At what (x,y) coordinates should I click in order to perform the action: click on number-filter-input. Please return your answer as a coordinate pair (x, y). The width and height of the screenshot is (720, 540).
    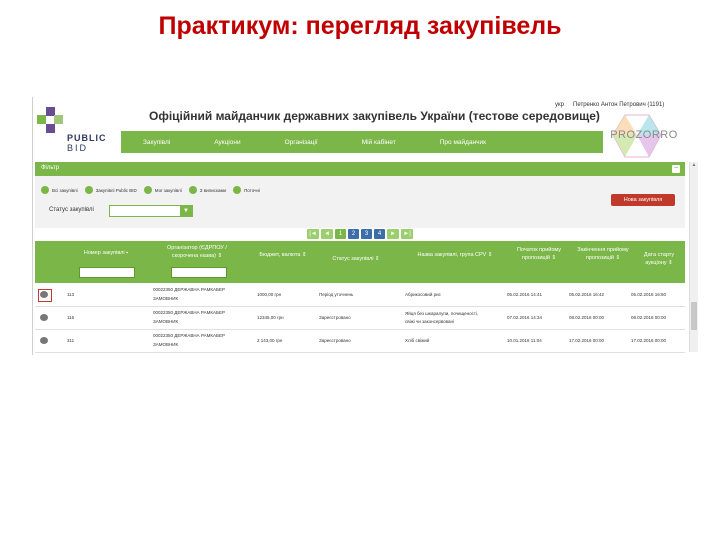
    Looking at the image, I should click on (107, 272).